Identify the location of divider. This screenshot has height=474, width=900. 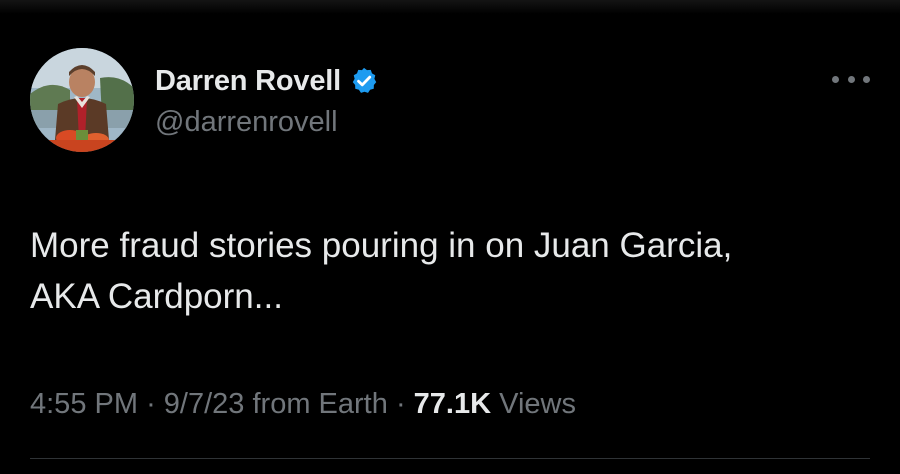
(450, 458).